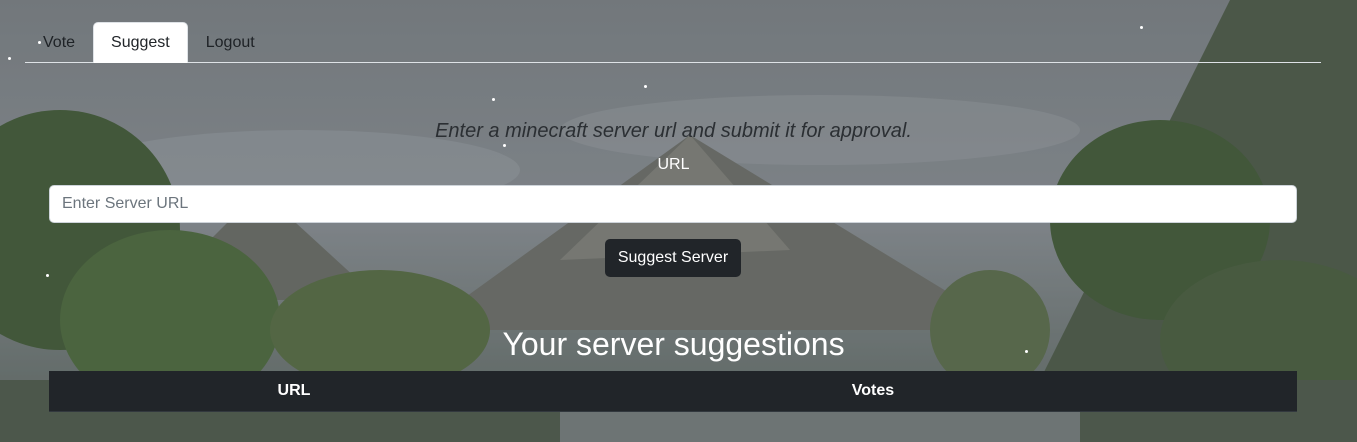 The image size is (1357, 442). Describe the element at coordinates (294, 390) in the screenshot. I see `column-header-url: URL` at that location.